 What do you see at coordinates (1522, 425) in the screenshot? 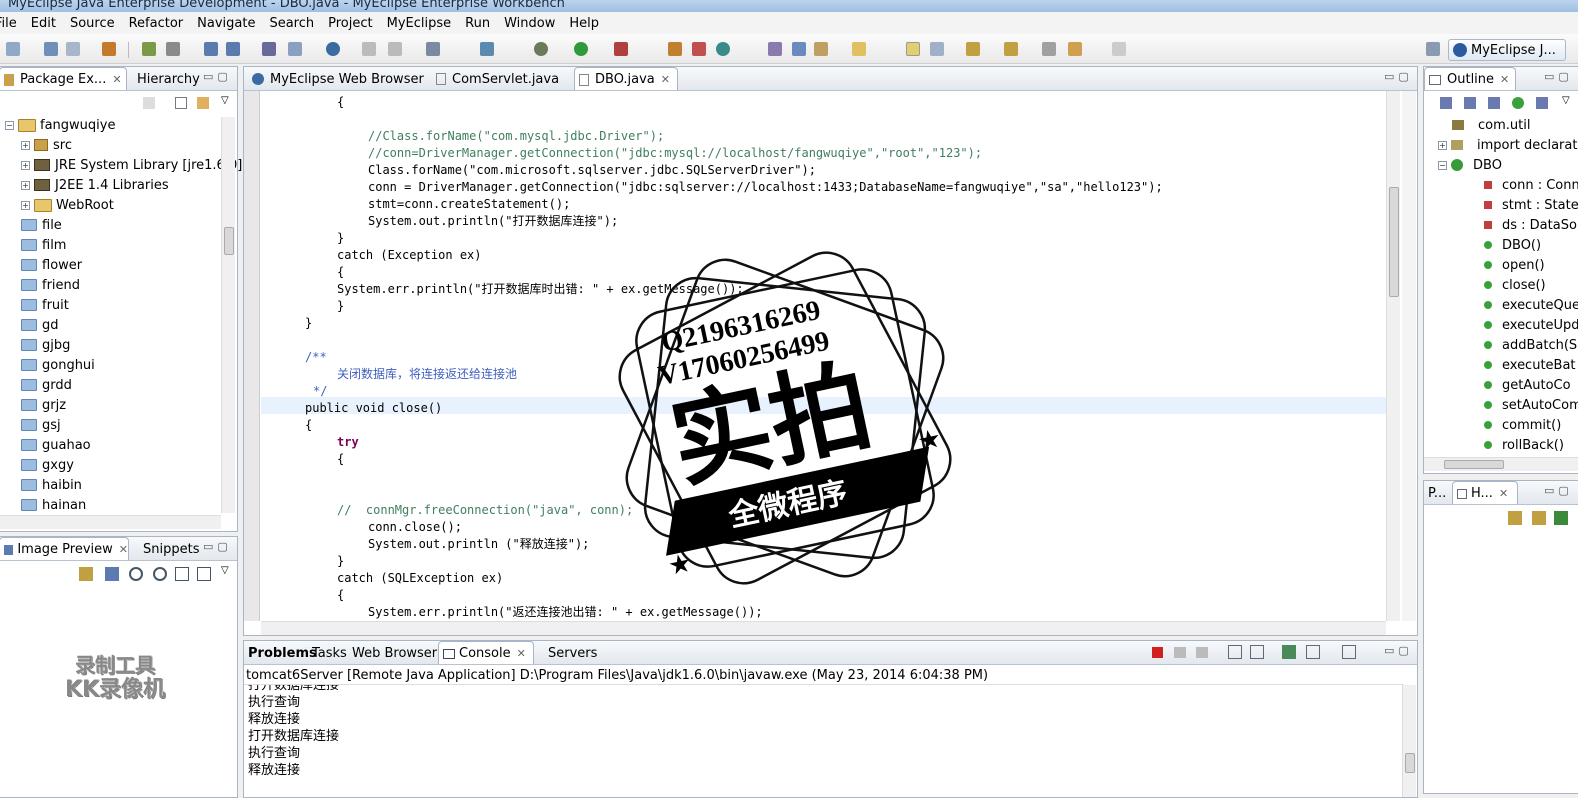
I see `outline-item-method: commit()` at bounding box center [1522, 425].